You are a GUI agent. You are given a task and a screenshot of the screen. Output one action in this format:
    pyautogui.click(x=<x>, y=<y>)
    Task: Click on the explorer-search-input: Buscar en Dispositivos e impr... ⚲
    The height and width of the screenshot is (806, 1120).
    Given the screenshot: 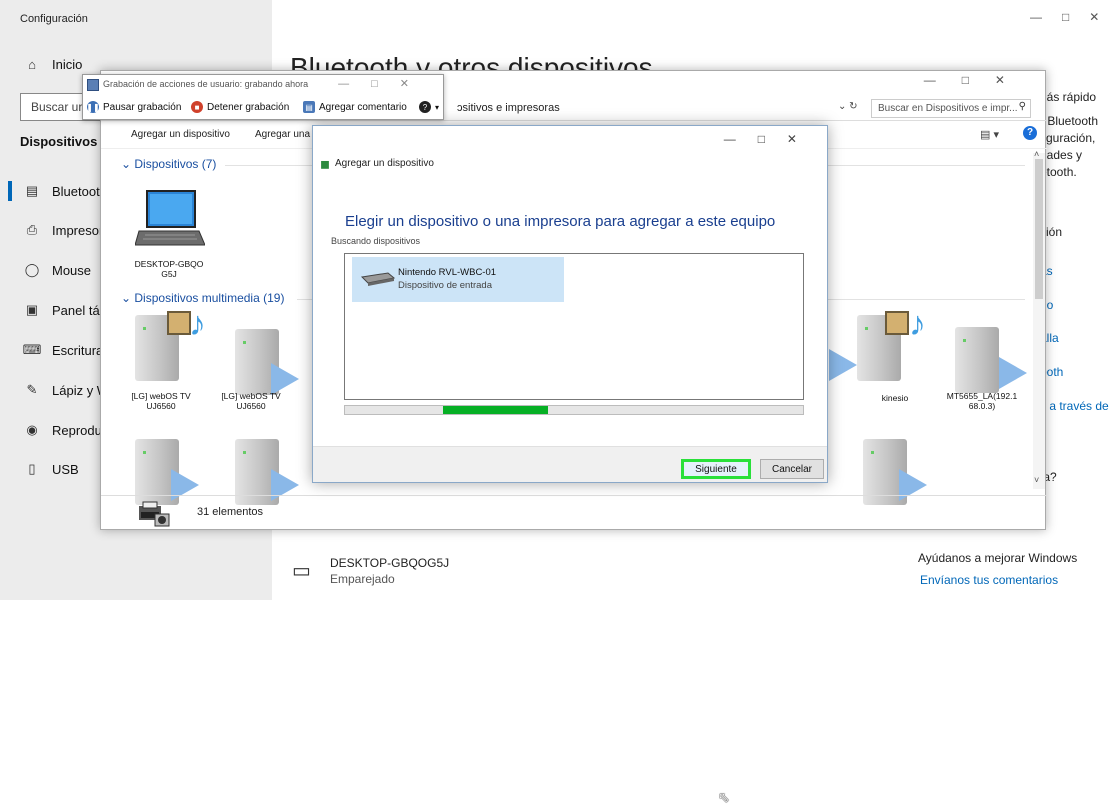 What is the action you would take?
    pyautogui.click(x=951, y=108)
    